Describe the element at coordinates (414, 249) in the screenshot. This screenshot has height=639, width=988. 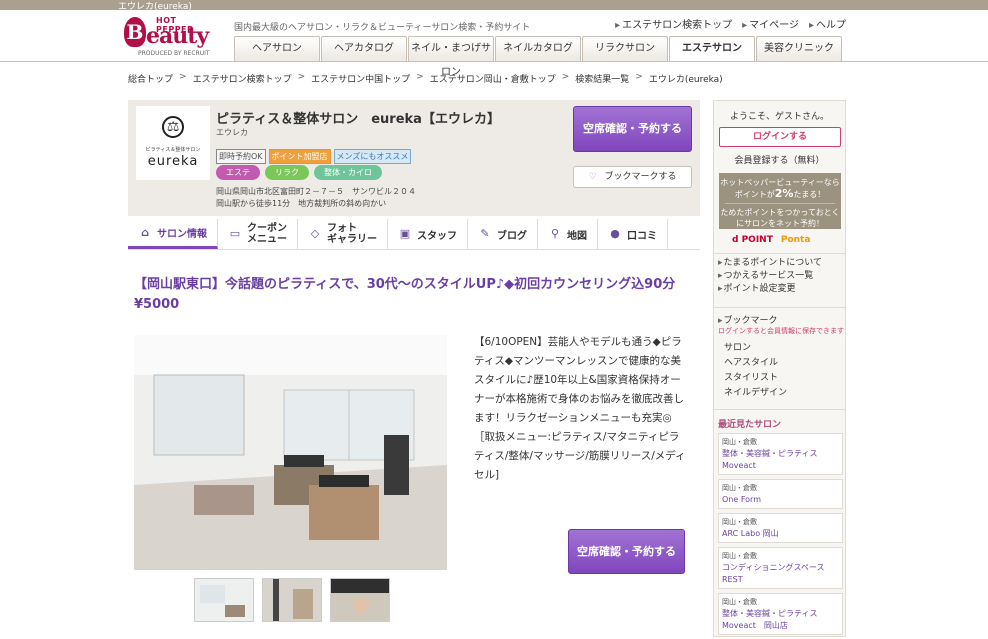
I see `subnav-divider` at that location.